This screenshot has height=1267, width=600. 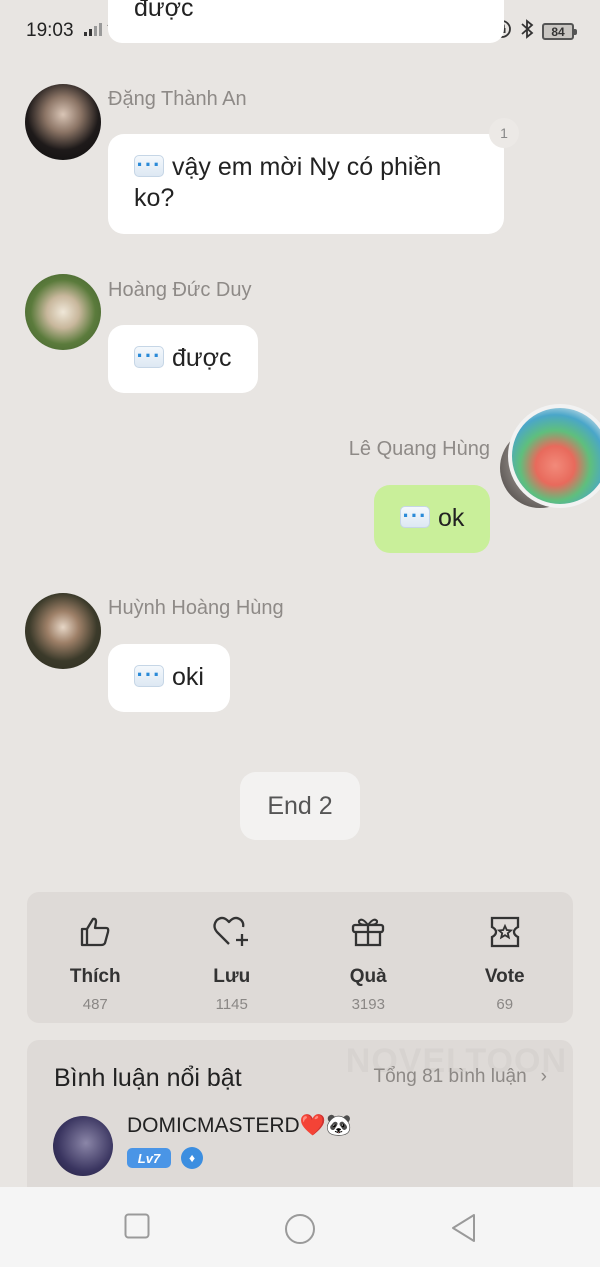 What do you see at coordinates (188, 677) in the screenshot?
I see `message-text: oki` at bounding box center [188, 677].